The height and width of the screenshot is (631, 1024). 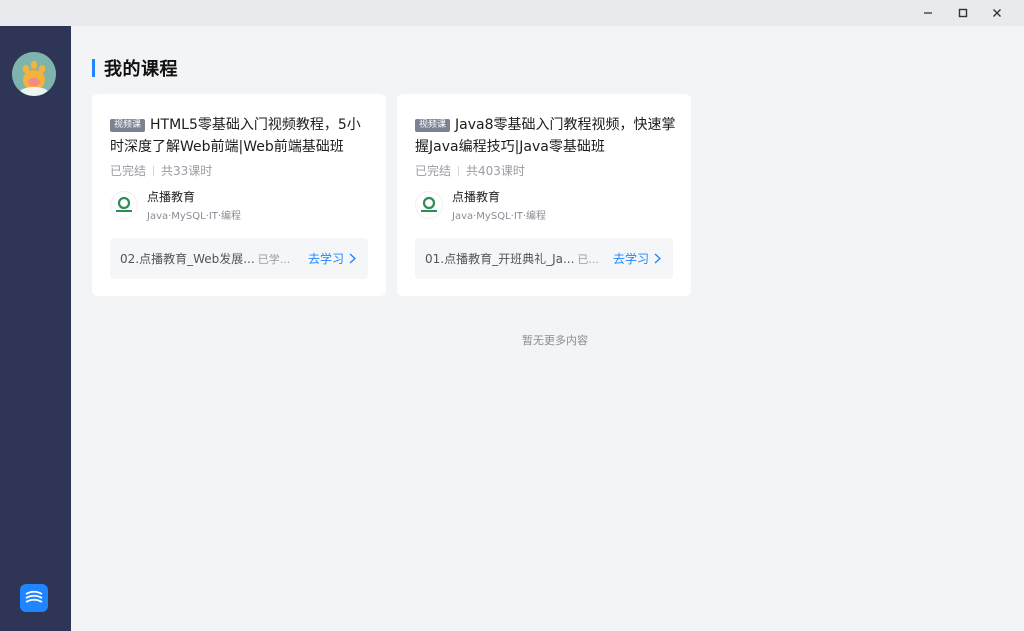 I want to click on lesson-count: 共403课时, so click(x=495, y=171).